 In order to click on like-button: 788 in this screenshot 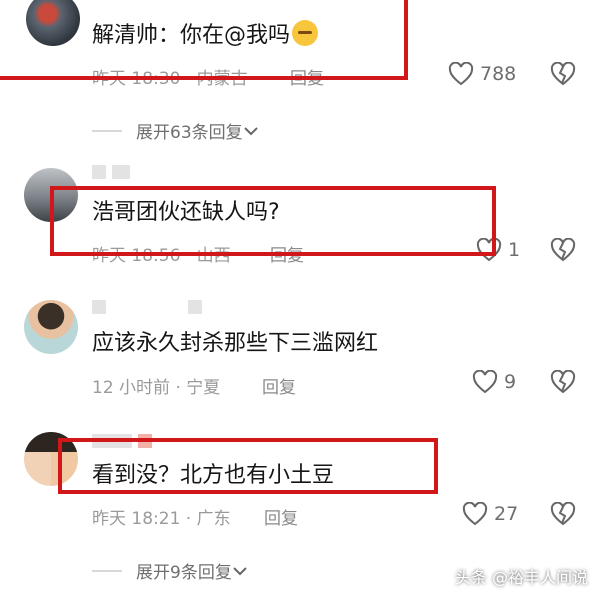, I will do `click(482, 74)`.